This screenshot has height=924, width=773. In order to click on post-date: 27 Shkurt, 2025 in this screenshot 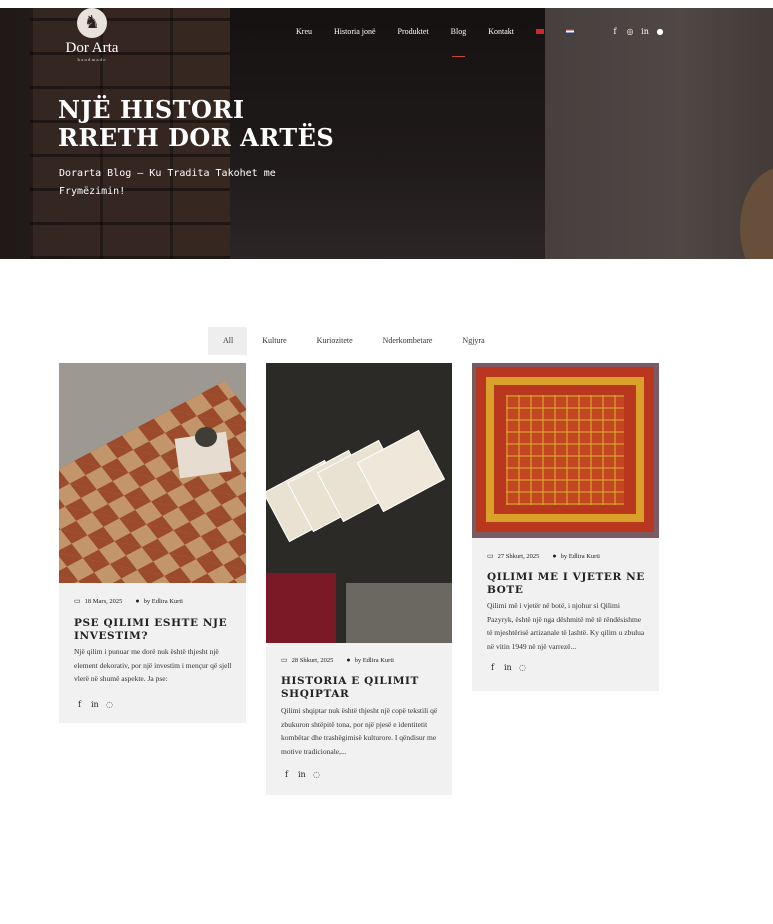, I will do `click(518, 556)`.